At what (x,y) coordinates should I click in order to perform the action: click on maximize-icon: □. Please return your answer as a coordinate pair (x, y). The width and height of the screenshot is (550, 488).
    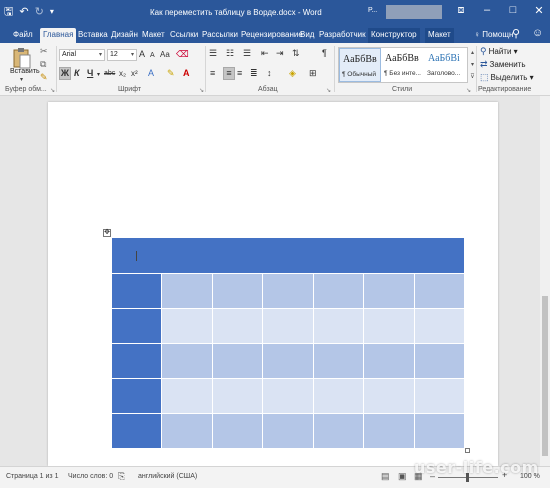
    Looking at the image, I should click on (513, 10).